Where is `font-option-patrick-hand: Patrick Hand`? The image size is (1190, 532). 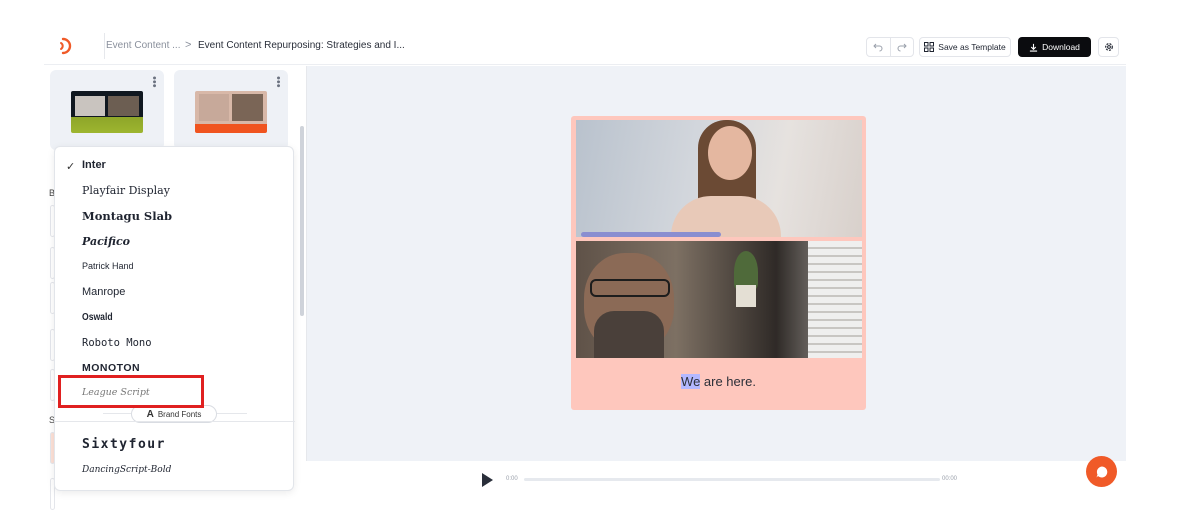 font-option-patrick-hand: Patrick Hand is located at coordinates (108, 266).